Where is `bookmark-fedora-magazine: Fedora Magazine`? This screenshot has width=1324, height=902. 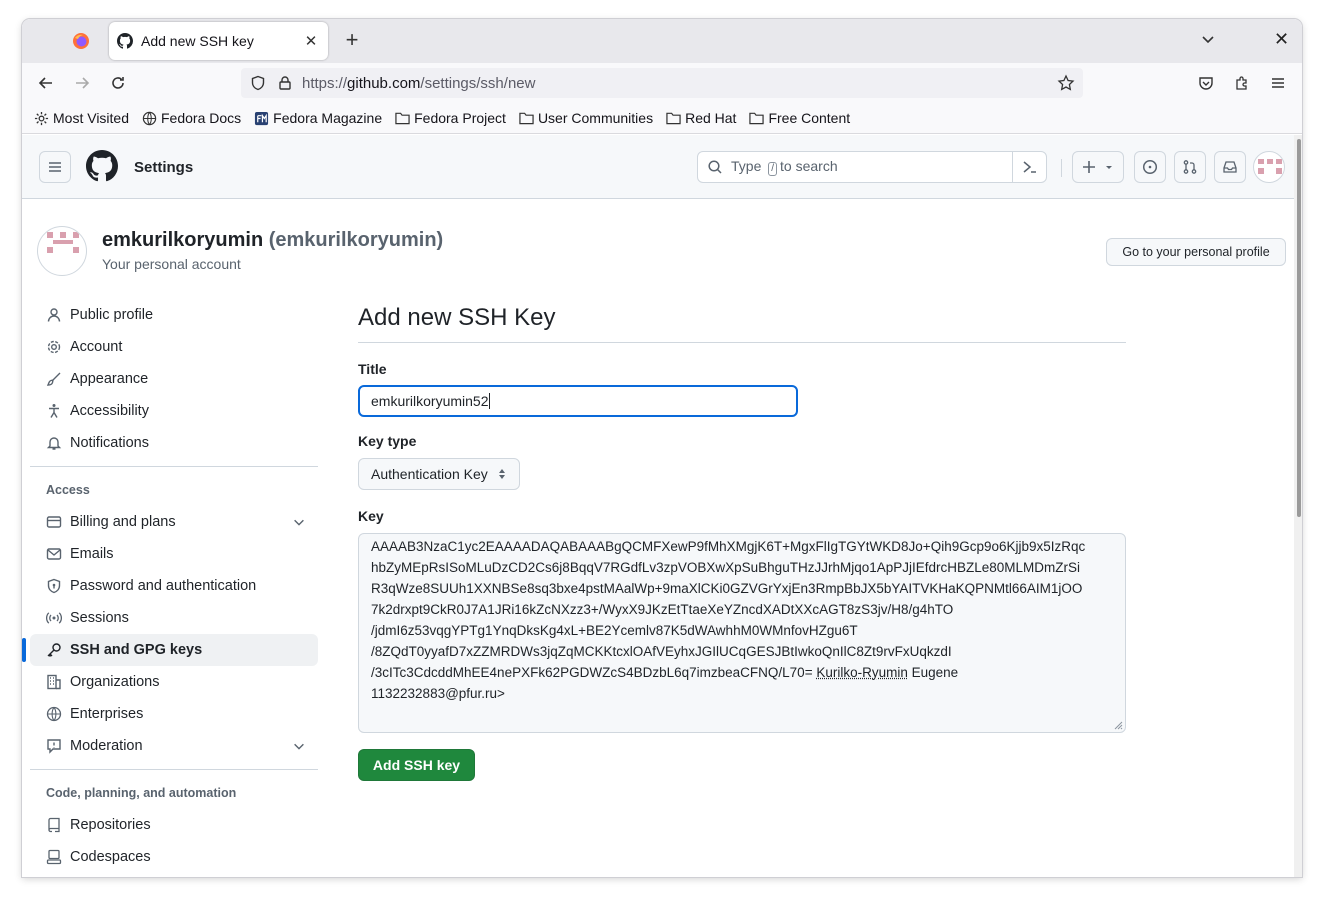 bookmark-fedora-magazine: Fedora Magazine is located at coordinates (318, 118).